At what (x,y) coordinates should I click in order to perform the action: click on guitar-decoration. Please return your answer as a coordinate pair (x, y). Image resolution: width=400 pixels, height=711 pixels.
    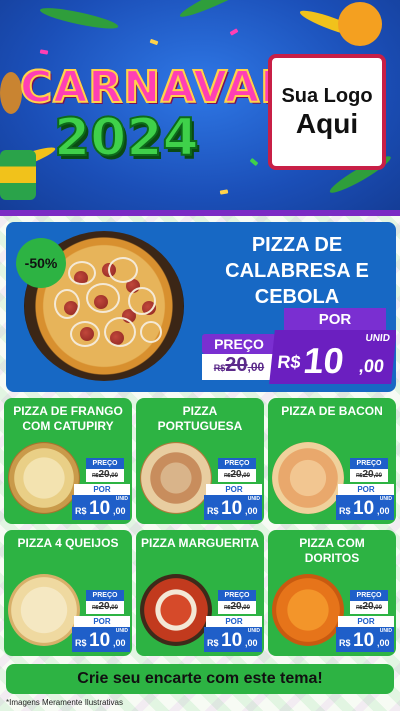
    Looking at the image, I should click on (11, 93).